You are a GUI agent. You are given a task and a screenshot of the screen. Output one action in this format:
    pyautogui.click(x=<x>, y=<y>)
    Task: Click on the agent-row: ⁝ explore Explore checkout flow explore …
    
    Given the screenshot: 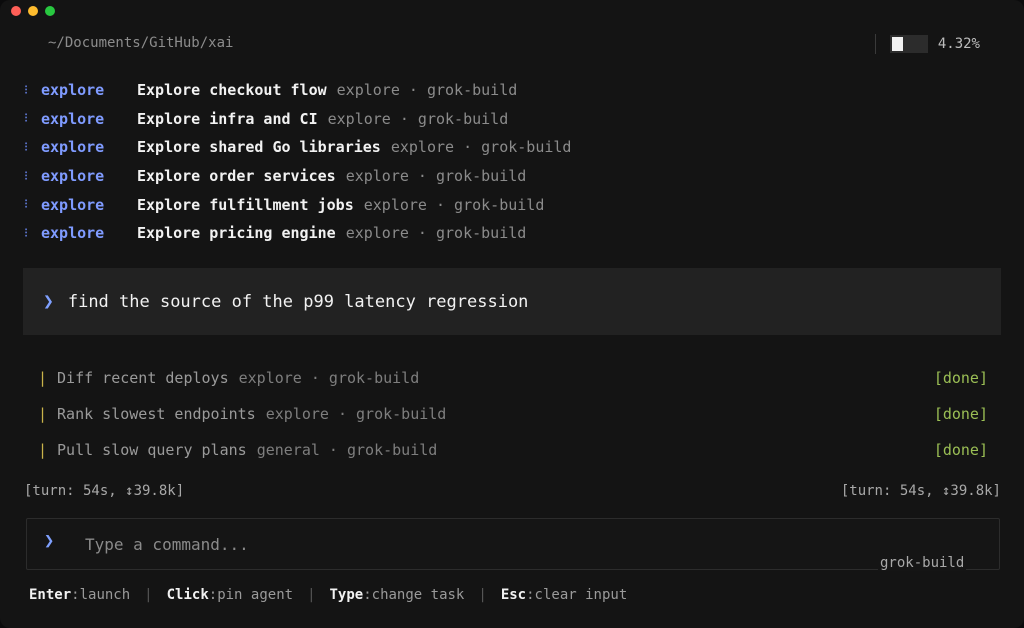 What is the action you would take?
    pyautogui.click(x=297, y=90)
    